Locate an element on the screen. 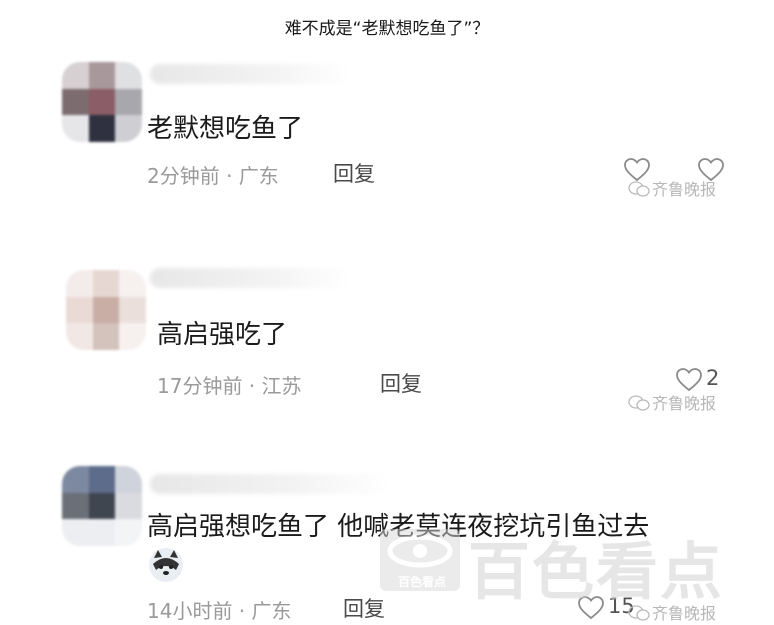  brand-watermark: 百色看点 百色看点 is located at coordinates (567, 565).